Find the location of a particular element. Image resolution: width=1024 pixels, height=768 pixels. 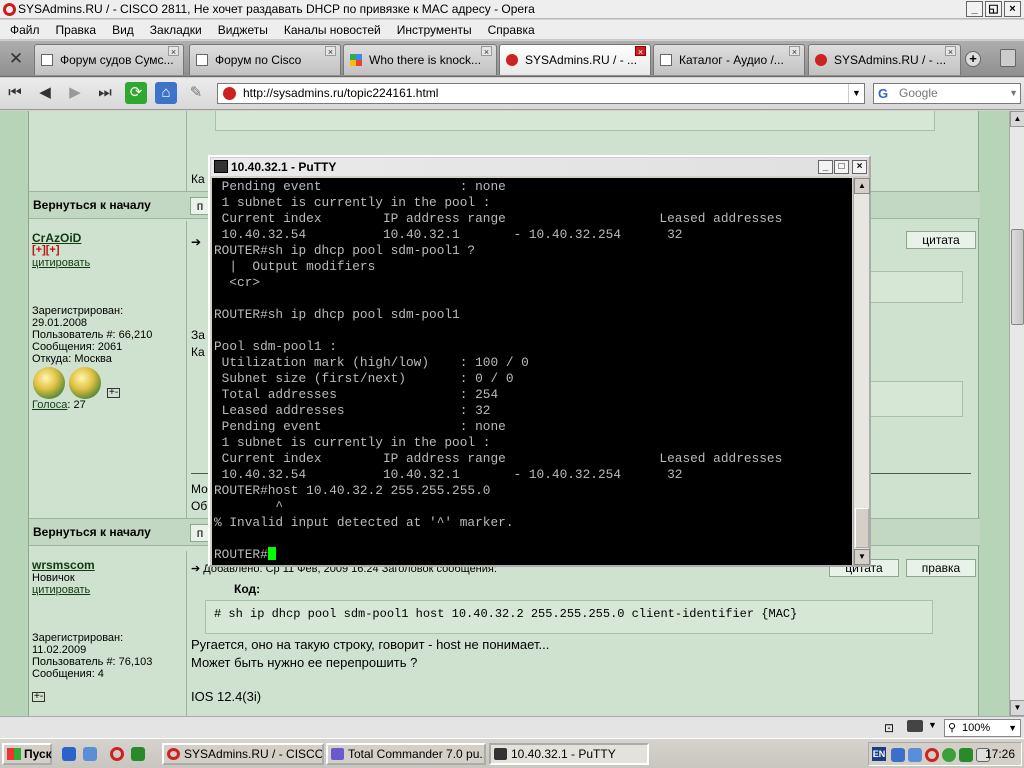

terminal-line: Pool sdm-pool1 : is located at coordinates (275, 346).